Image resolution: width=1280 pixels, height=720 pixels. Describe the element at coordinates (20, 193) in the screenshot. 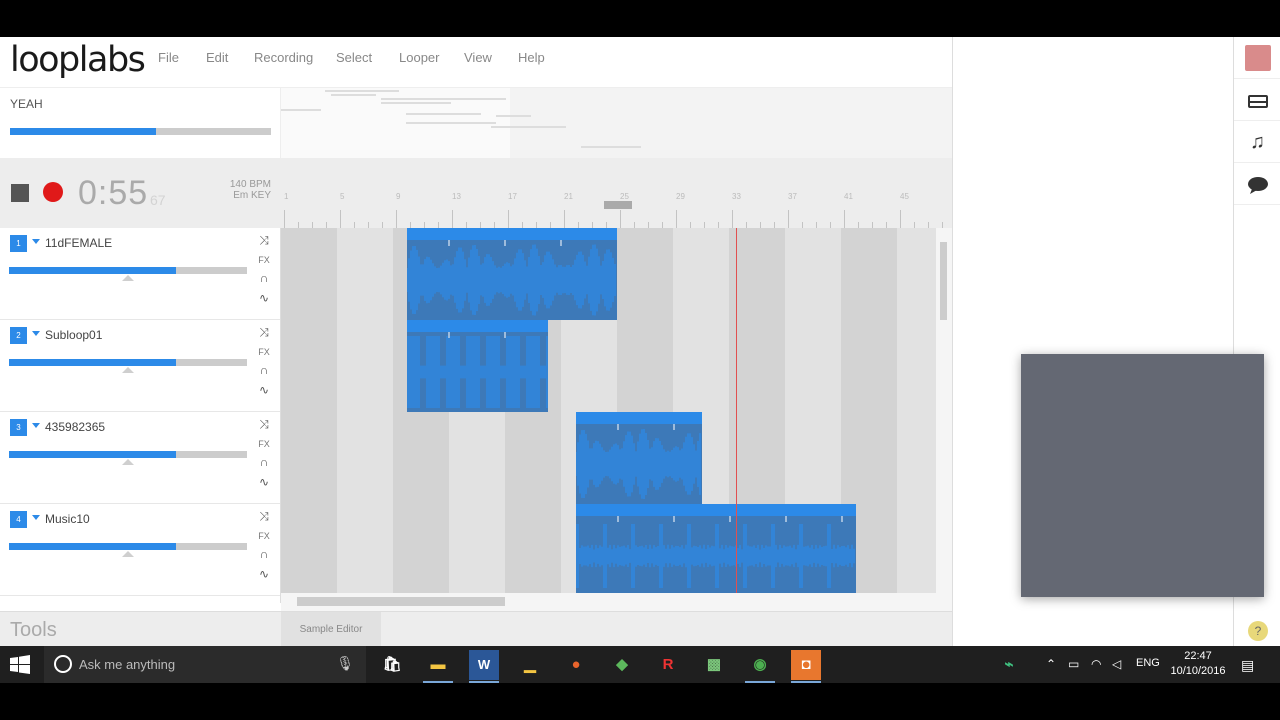

I see `stop-button` at that location.